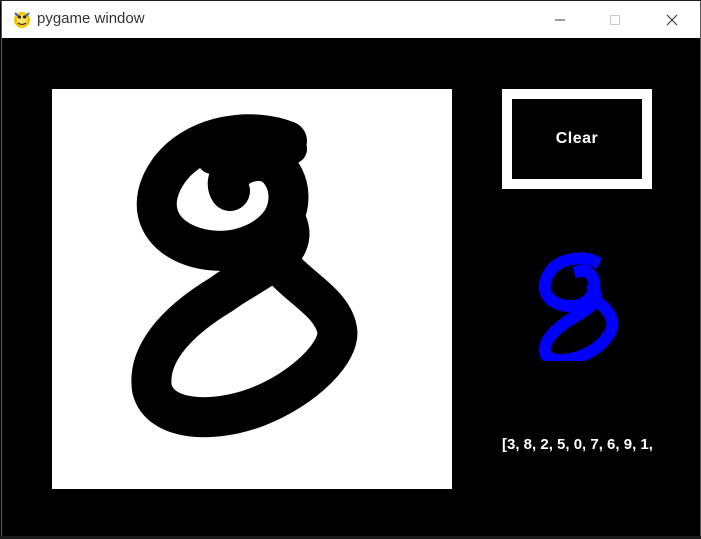 The width and height of the screenshot is (701, 539). Describe the element at coordinates (578, 306) in the screenshot. I see `downscaled-digit-preview` at that location.